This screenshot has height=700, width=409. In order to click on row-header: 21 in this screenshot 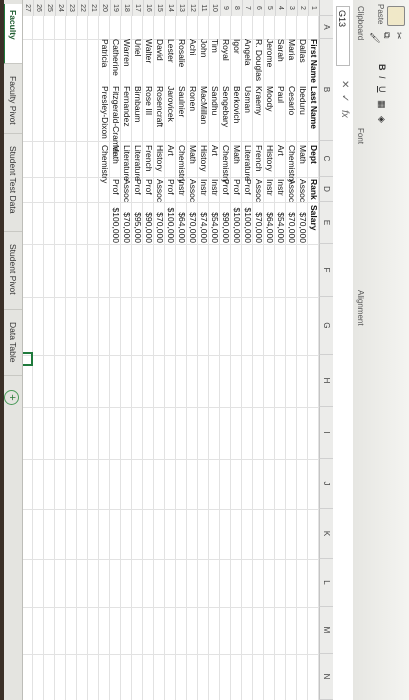, I will do `click(93, 8)`.